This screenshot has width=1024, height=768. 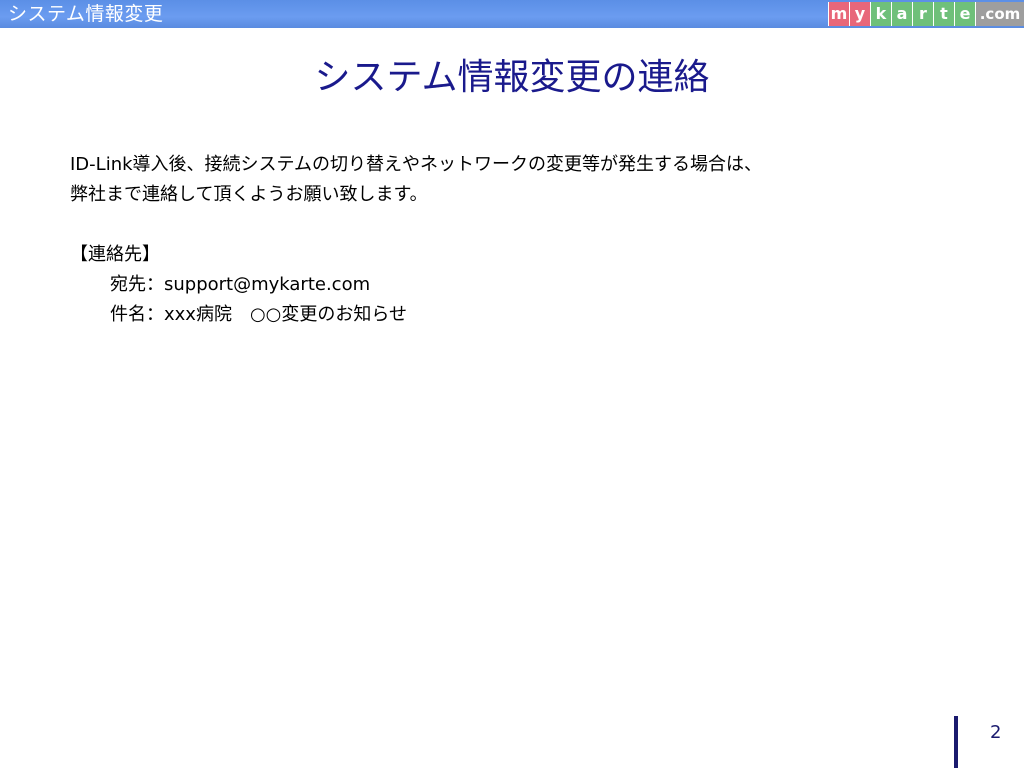 I want to click on contact-heading: 【連絡先】, so click(x=115, y=254).